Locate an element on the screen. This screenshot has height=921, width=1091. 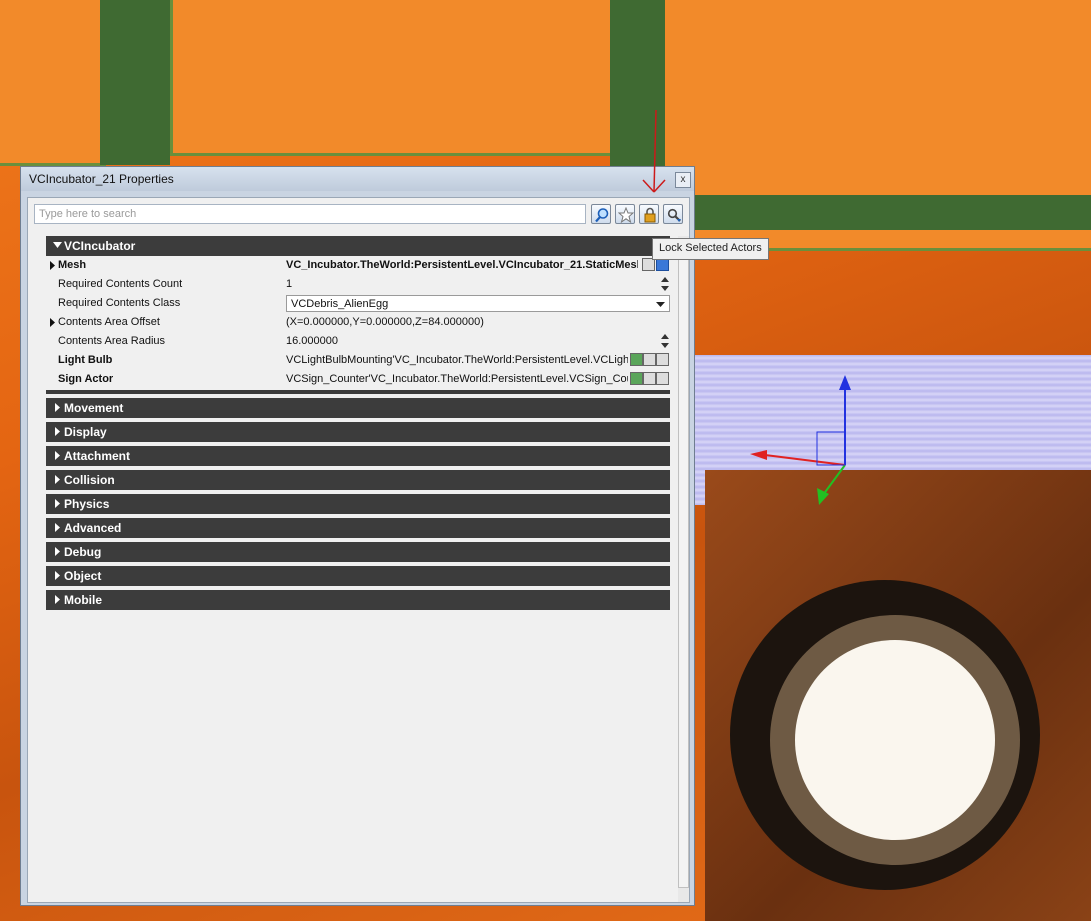
window-title: VCIncubator_21 Properties is located at coordinates (101, 179).